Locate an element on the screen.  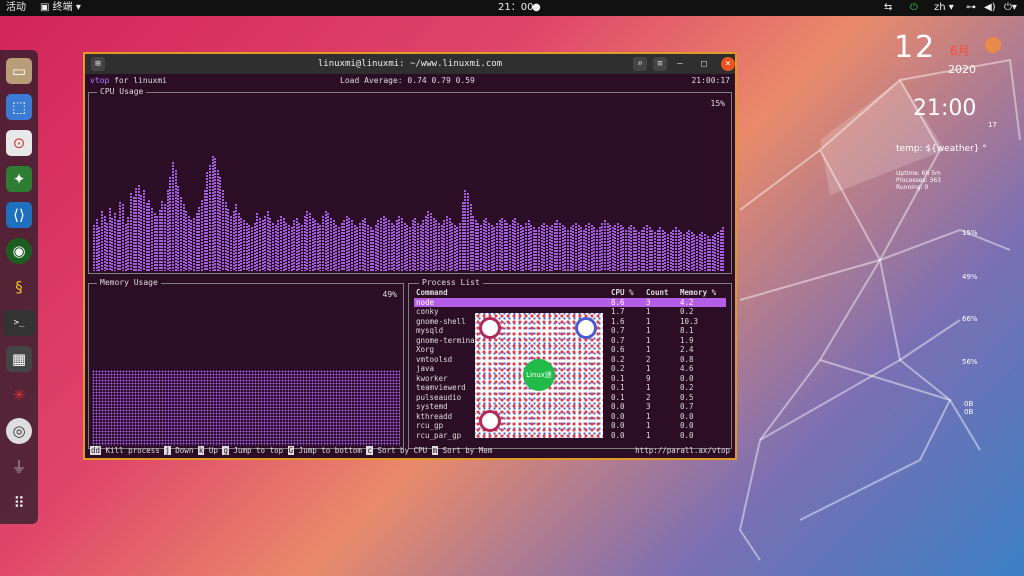
conky-processes: Processes: 363 is located at coordinates (918, 180).